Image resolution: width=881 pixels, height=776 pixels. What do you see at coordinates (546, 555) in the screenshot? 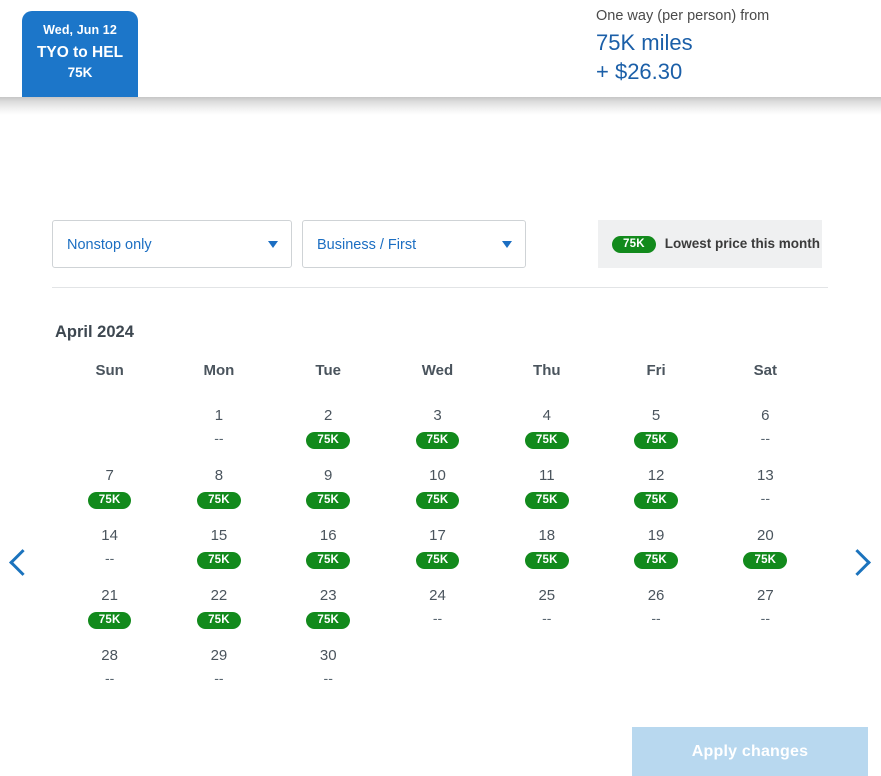
I see `calendar-day-cell: 18 75K` at bounding box center [546, 555].